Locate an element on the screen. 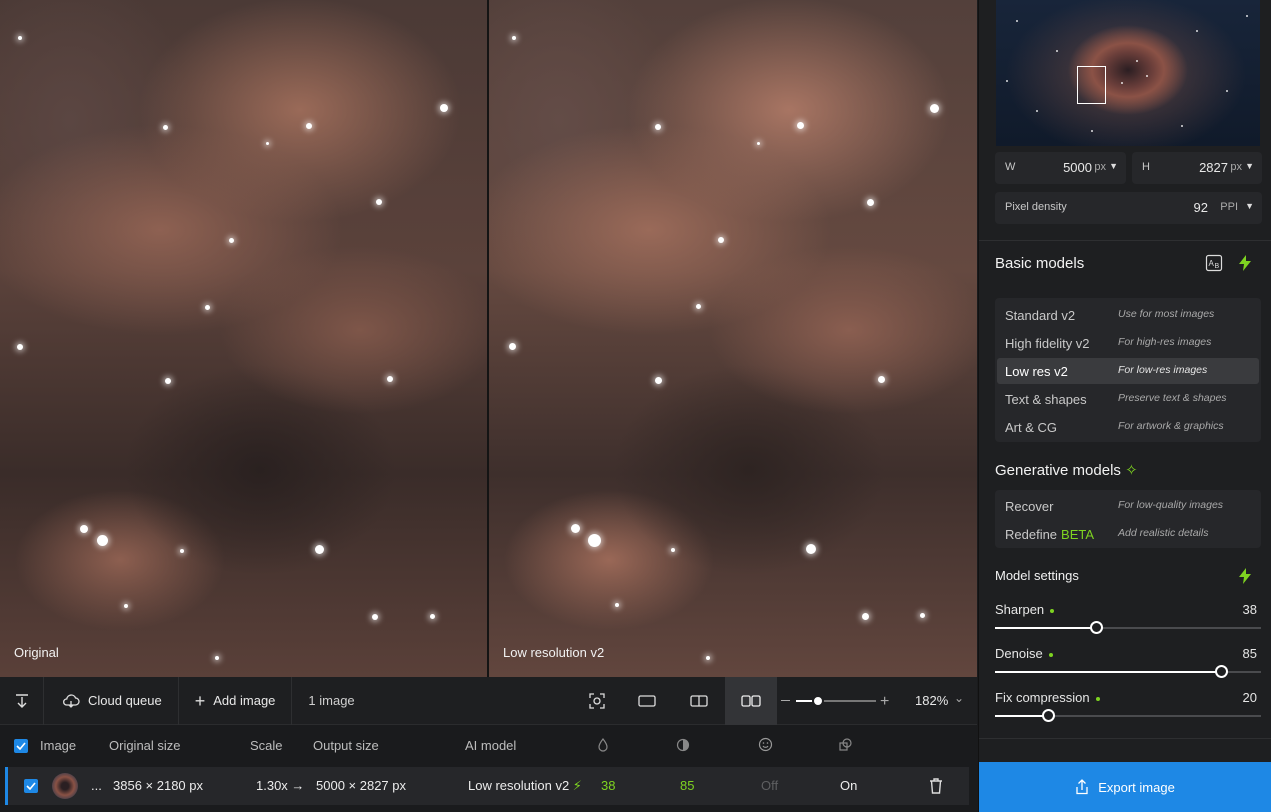 The width and height of the screenshot is (1271, 812). height-value: 2827 is located at coordinates (1213, 167).